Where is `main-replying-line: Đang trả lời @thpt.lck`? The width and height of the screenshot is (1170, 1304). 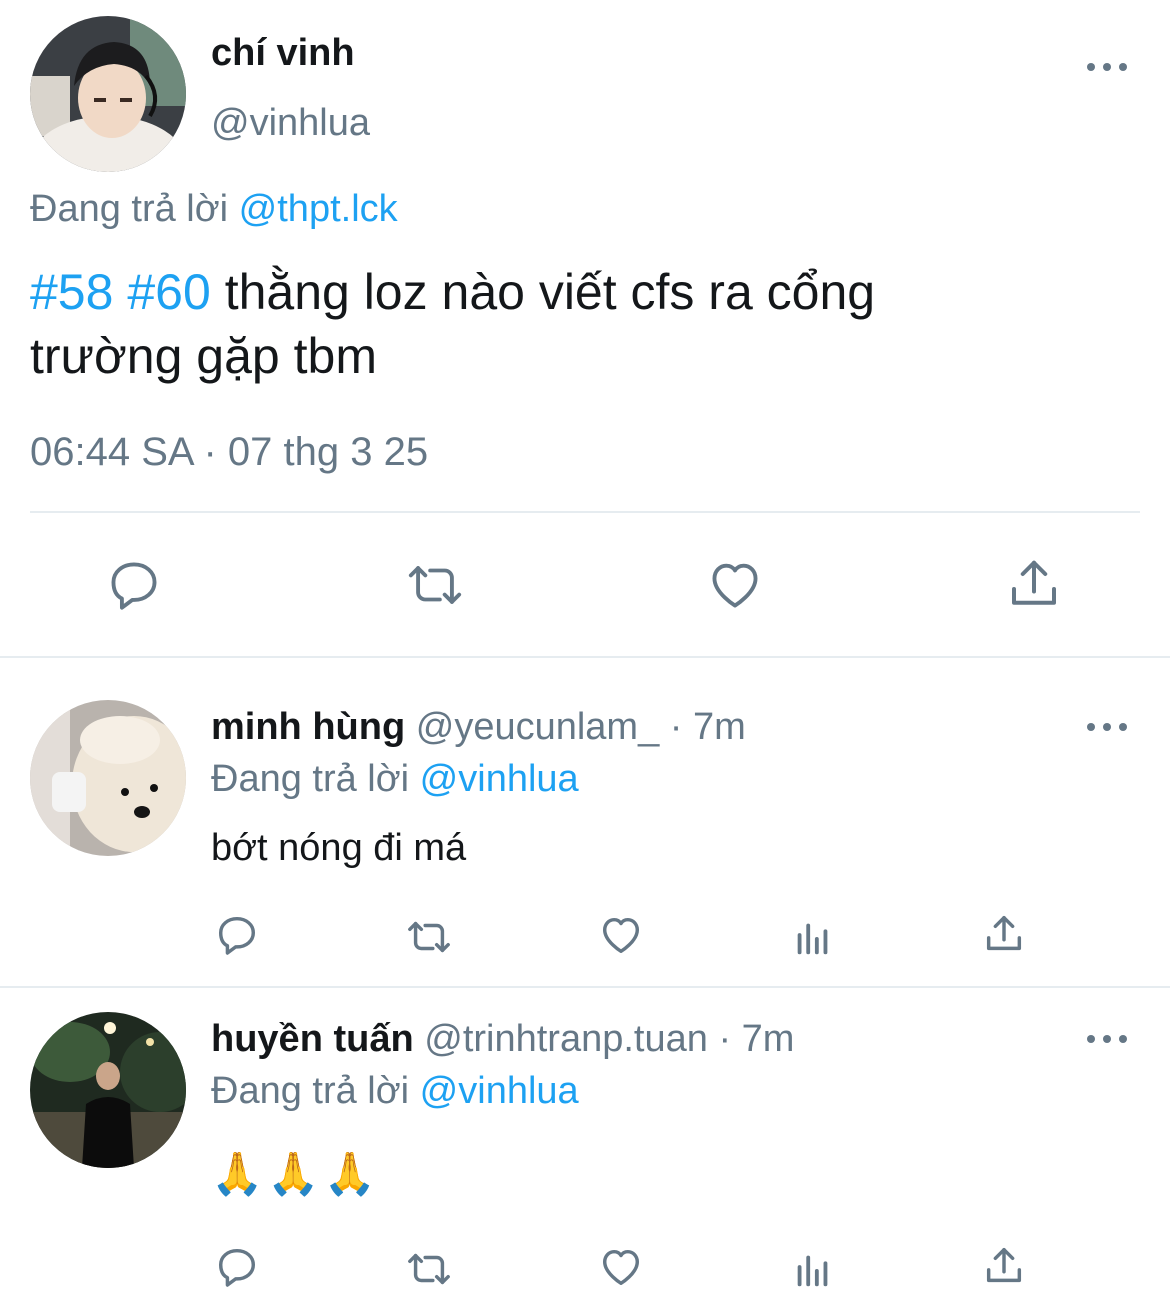 main-replying-line: Đang trả lời @thpt.lck is located at coordinates (214, 209).